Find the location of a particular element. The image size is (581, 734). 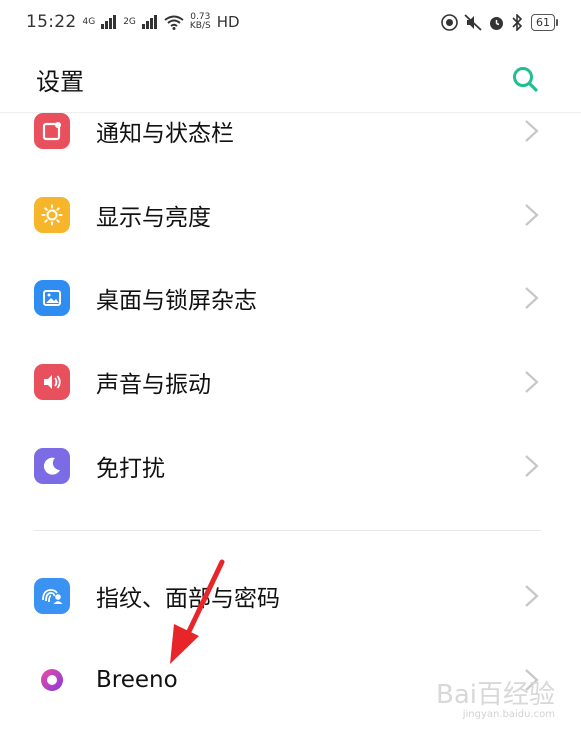

hd-label: HD is located at coordinates (228, 22).